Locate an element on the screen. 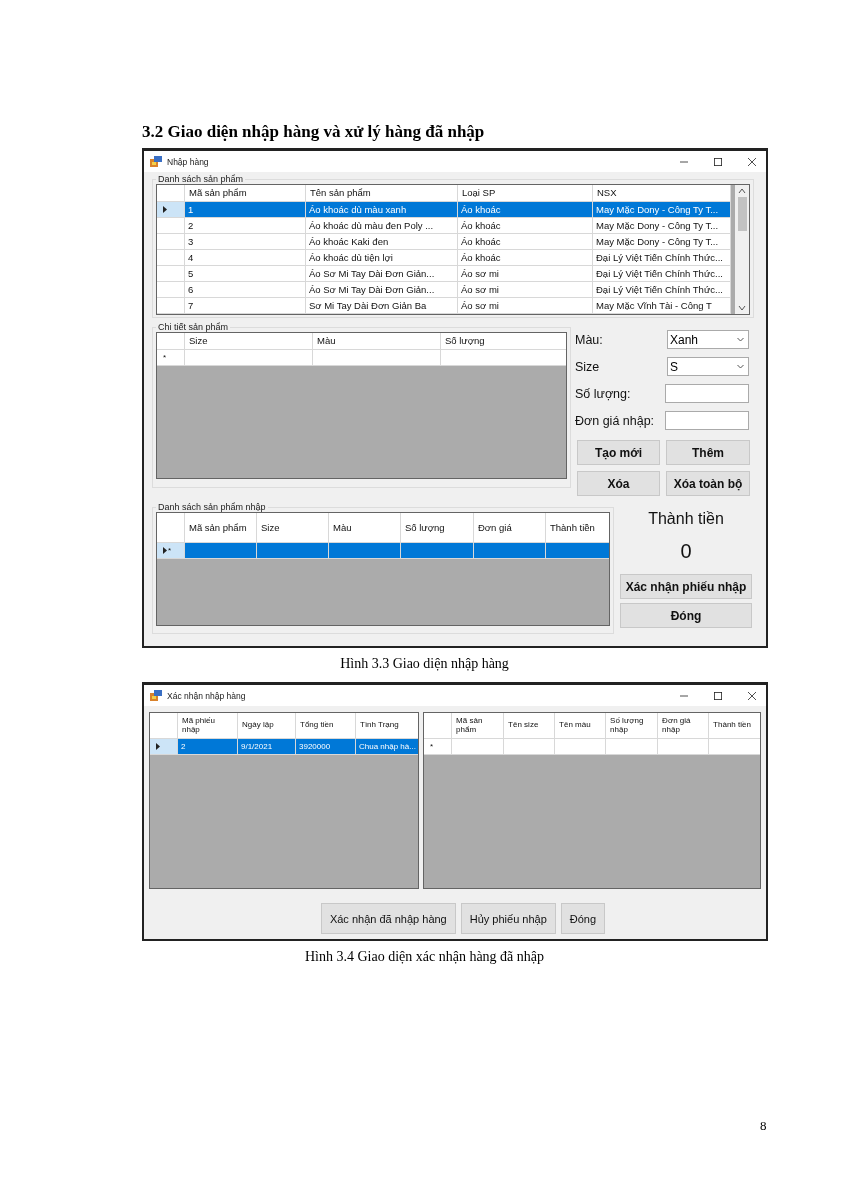 This screenshot has width=849, height=1200. table-cell: 3920000 is located at coordinates (326, 747).